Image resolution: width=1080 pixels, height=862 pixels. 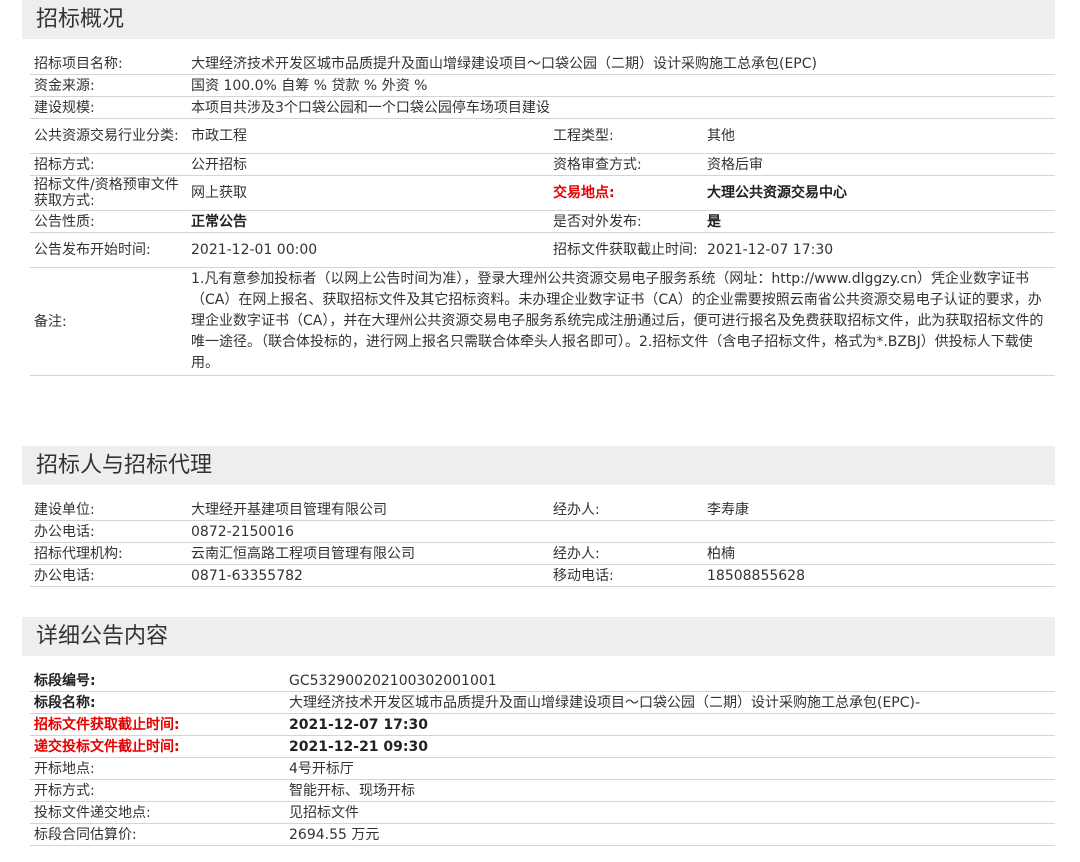 What do you see at coordinates (108, 164) in the screenshot?
I see `field-label: 招标方式:` at bounding box center [108, 164].